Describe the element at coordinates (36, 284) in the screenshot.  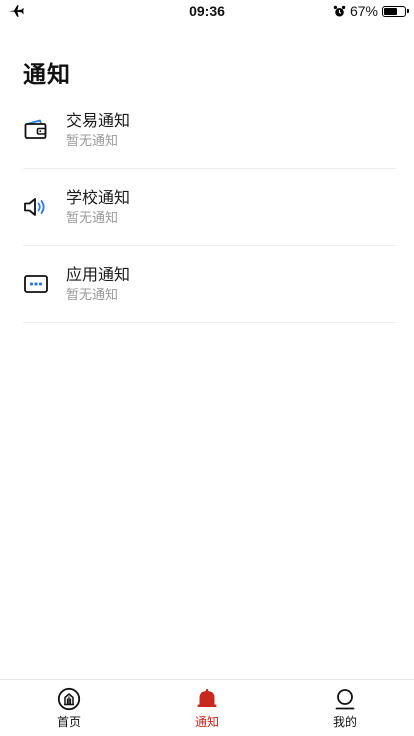
I see `app-message-icon` at that location.